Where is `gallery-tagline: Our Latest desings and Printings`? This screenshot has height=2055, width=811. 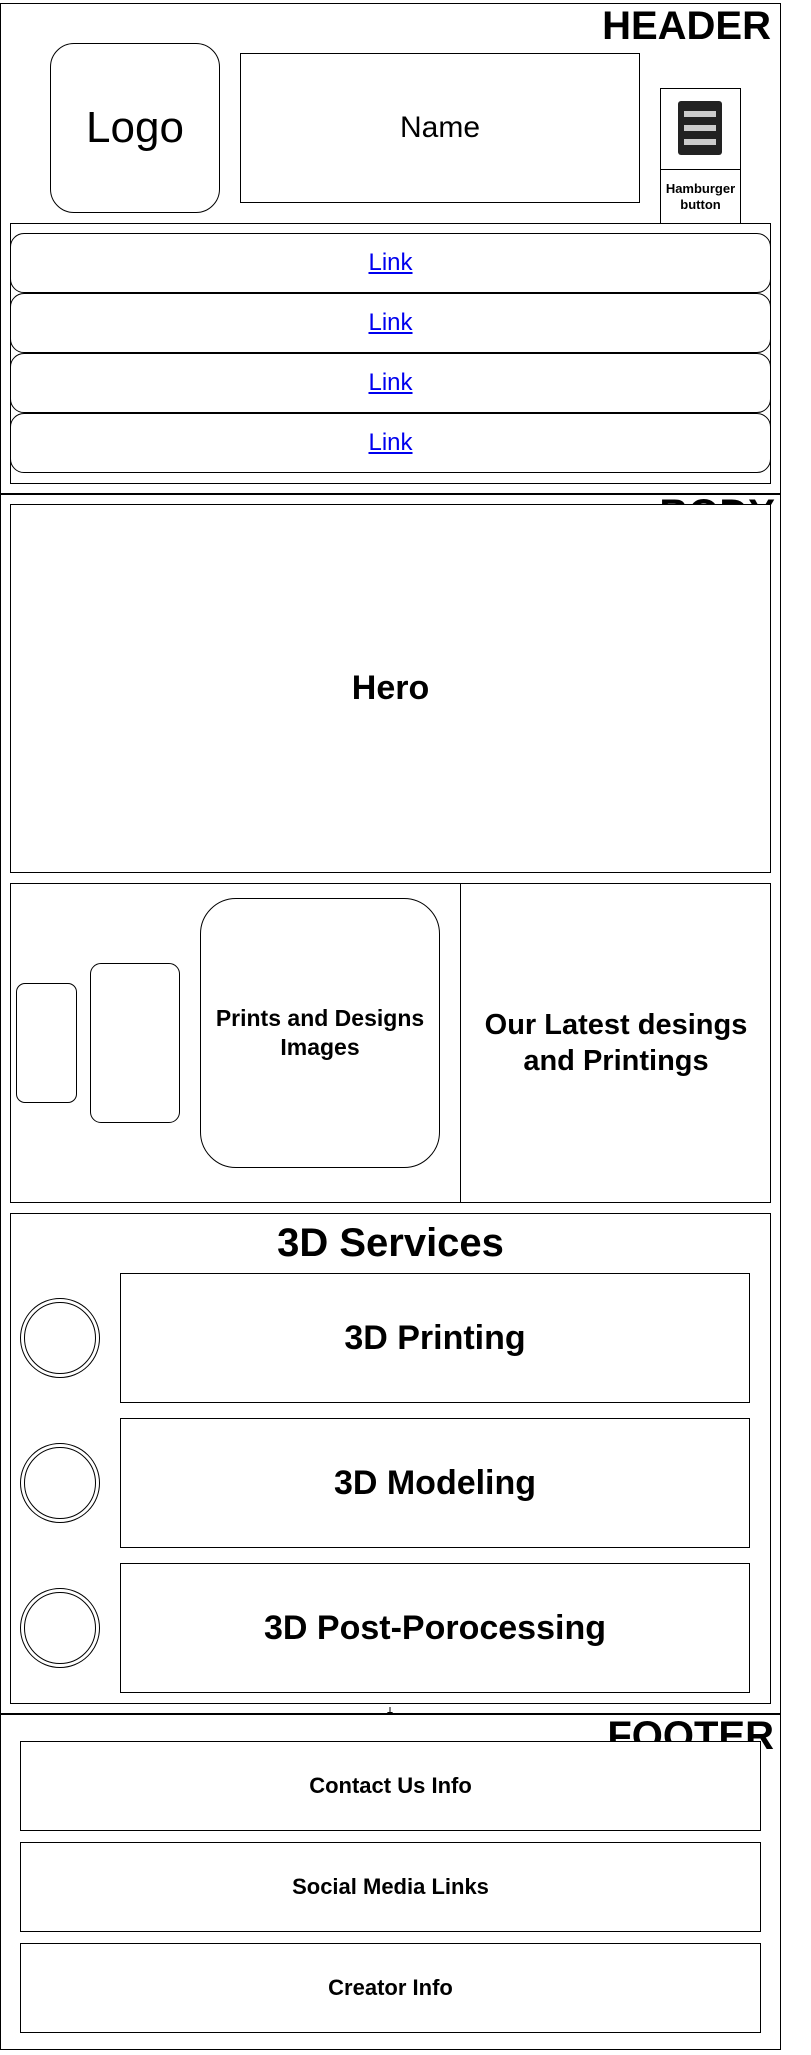 gallery-tagline: Our Latest desings and Printings is located at coordinates (616, 1043).